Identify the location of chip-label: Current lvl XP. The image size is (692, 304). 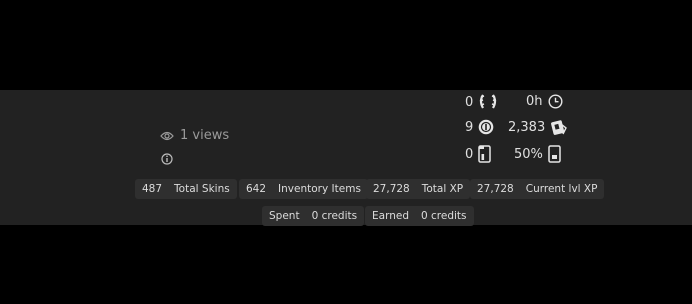
(561, 189).